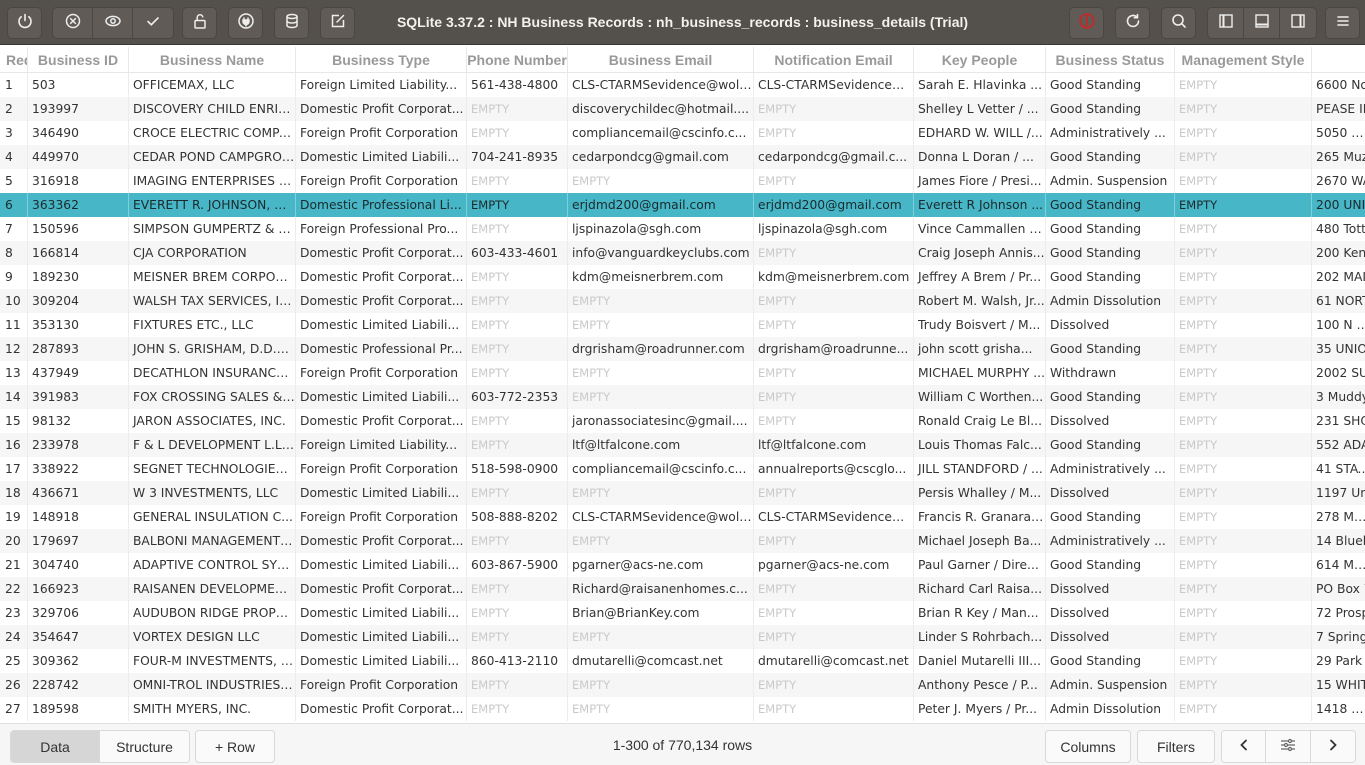 The width and height of the screenshot is (1365, 765). What do you see at coordinates (1338, 469) in the screenshot?
I see `table-cell: 41 STATE` at bounding box center [1338, 469].